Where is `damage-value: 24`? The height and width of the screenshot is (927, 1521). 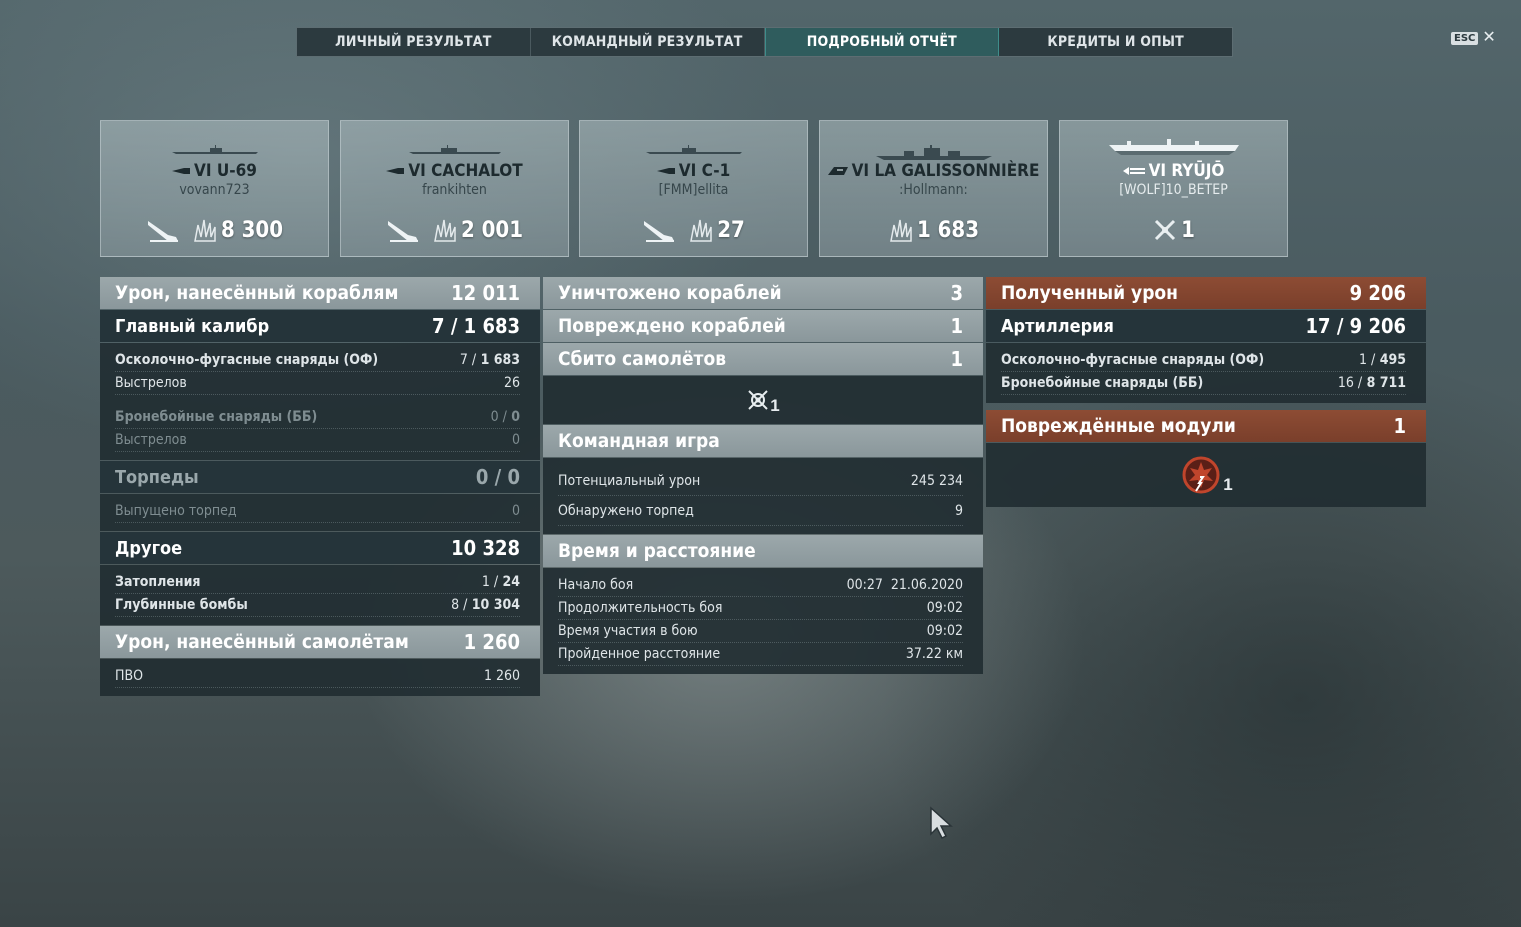 damage-value: 24 is located at coordinates (511, 582).